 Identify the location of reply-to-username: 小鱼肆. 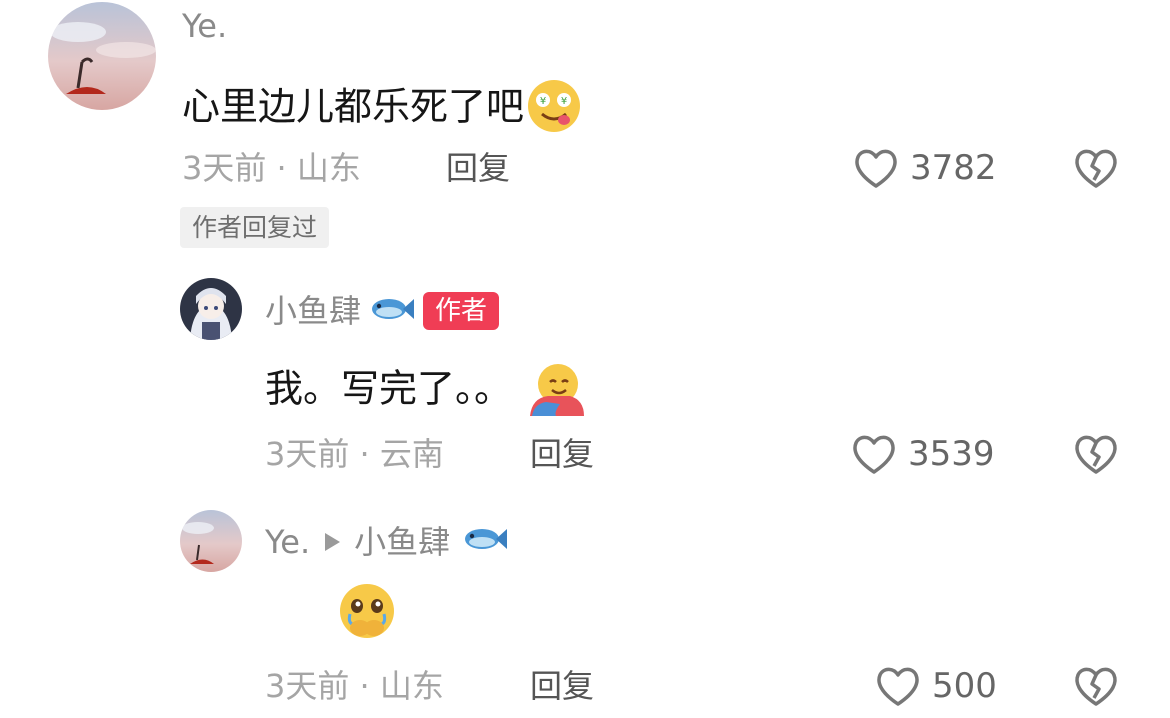
(402, 542).